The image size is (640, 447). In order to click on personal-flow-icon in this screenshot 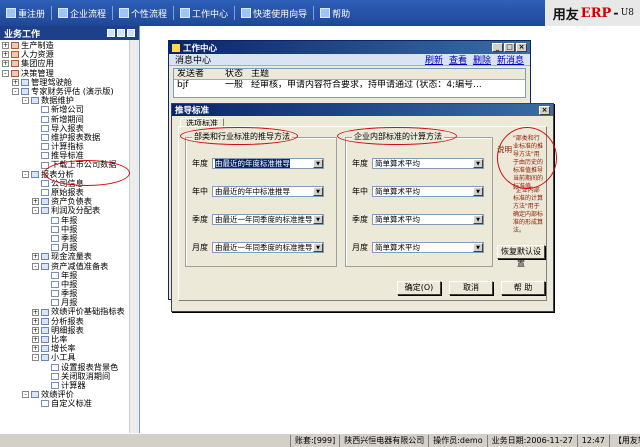, I will do `click(124, 13)`.